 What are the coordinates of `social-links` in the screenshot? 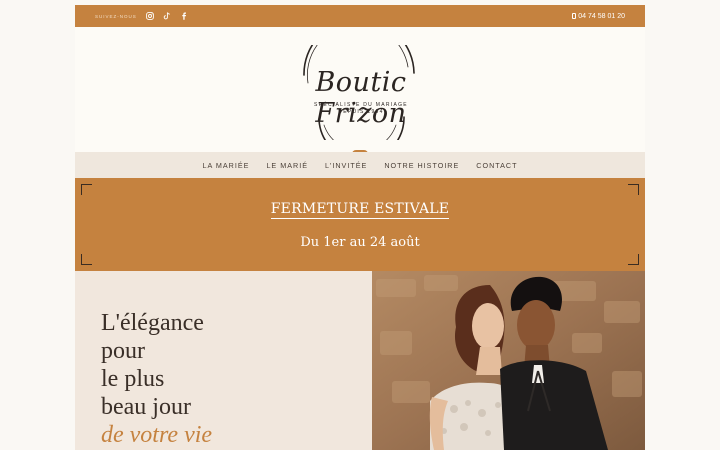 It's located at (167, 16).